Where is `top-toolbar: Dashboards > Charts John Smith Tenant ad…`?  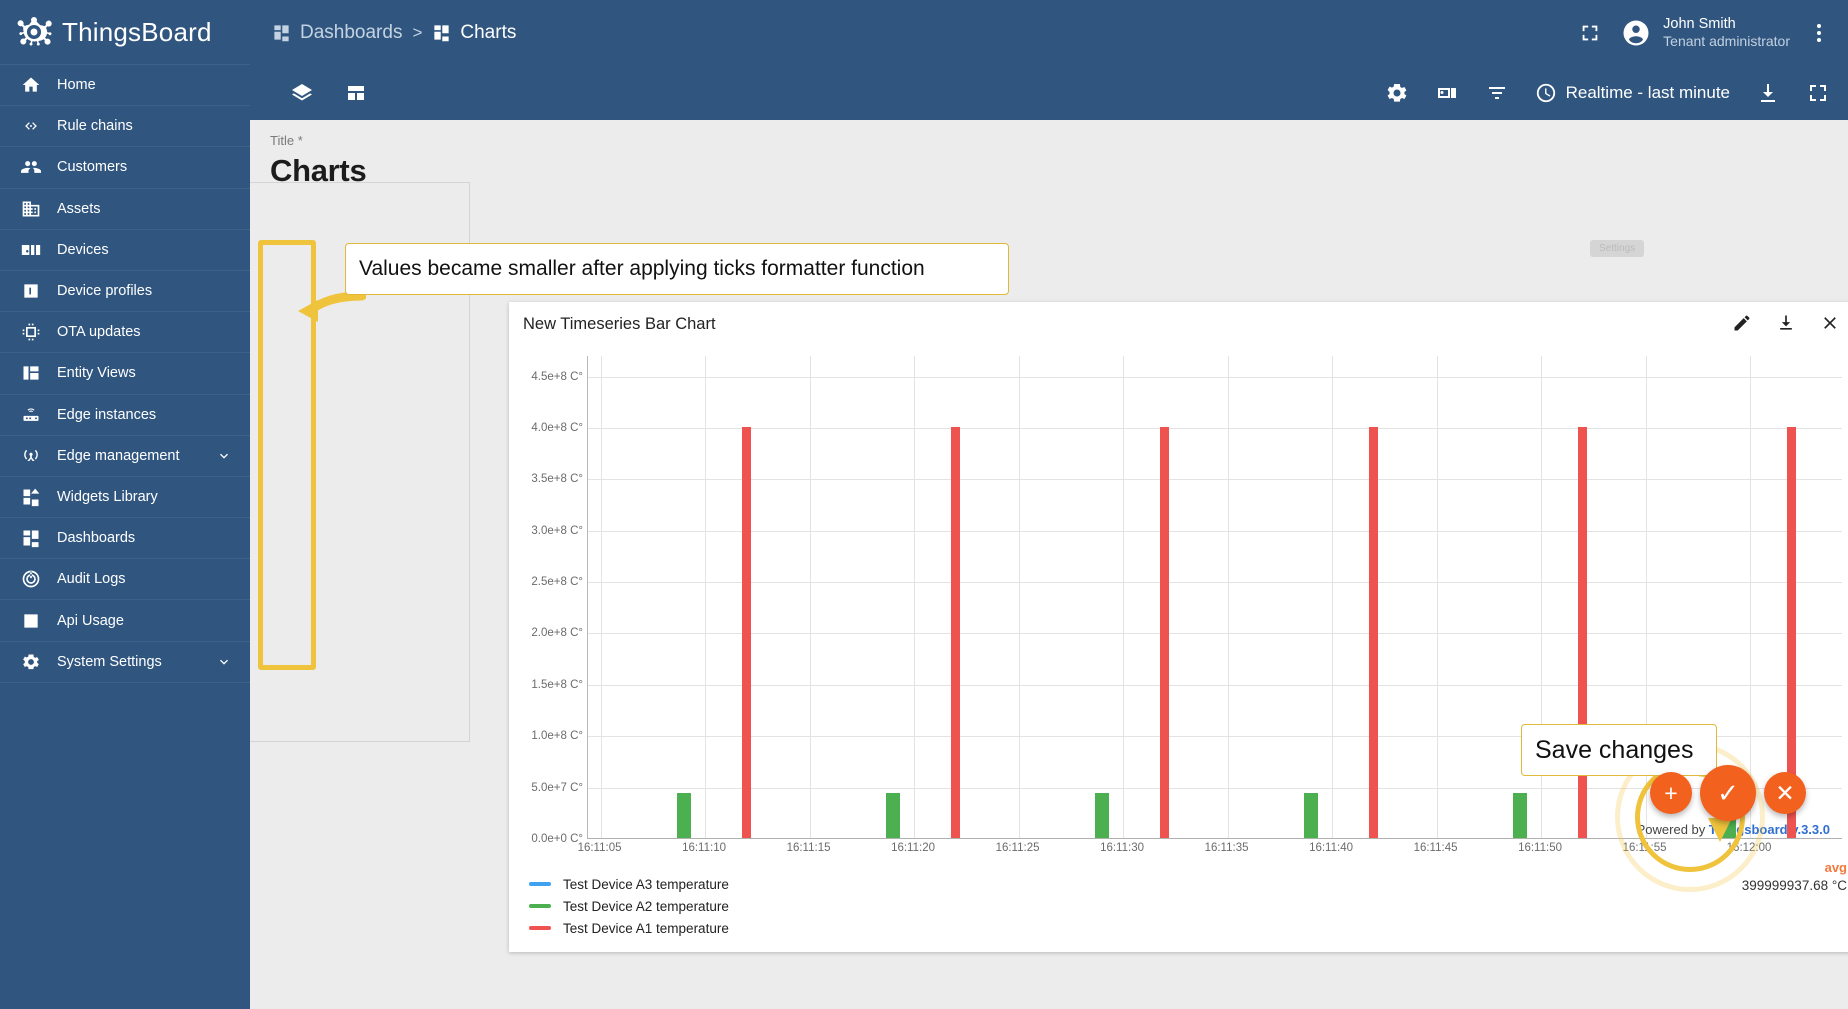
top-toolbar: Dashboards > Charts John Smith Tenant ad… is located at coordinates (1049, 32).